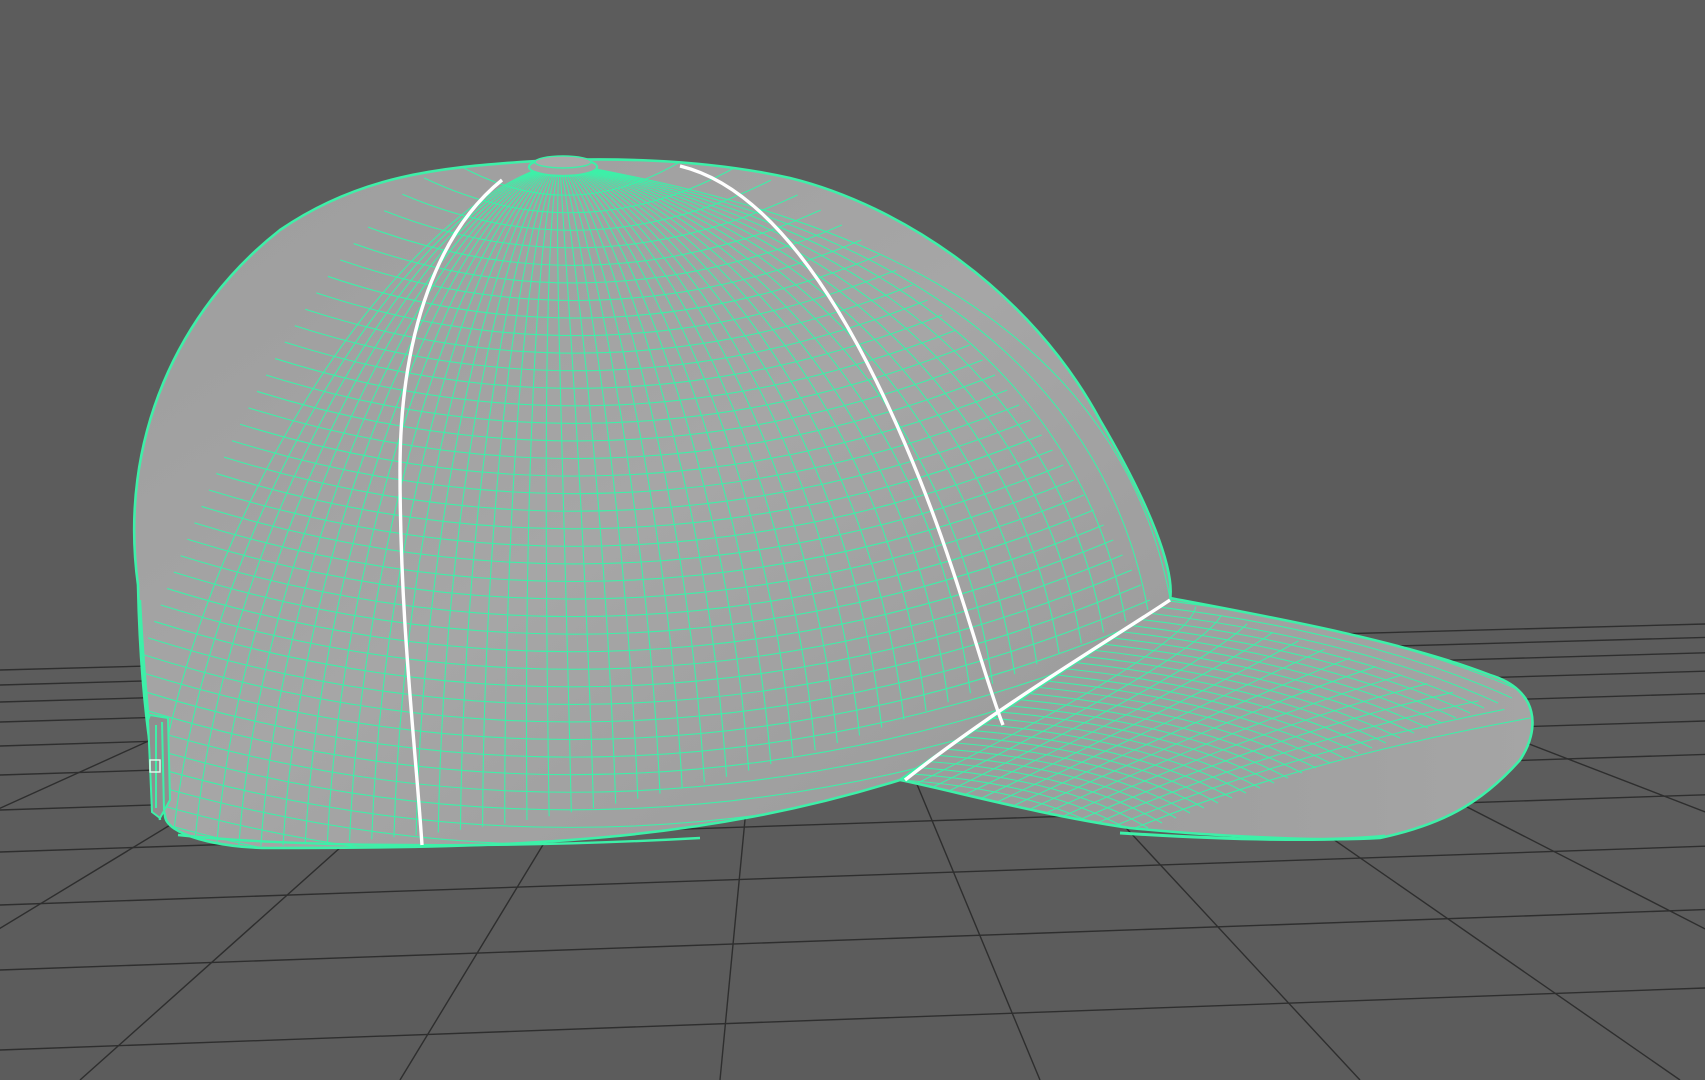  I want to click on cap-button, so click(563, 166).